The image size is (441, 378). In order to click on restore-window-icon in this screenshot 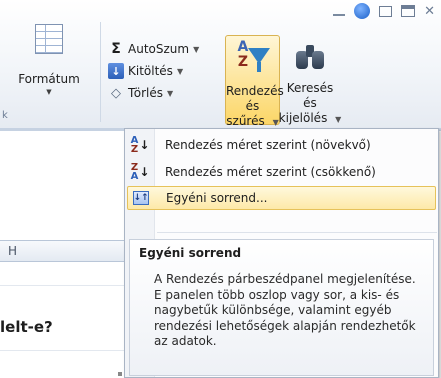, I will do `click(386, 11)`.